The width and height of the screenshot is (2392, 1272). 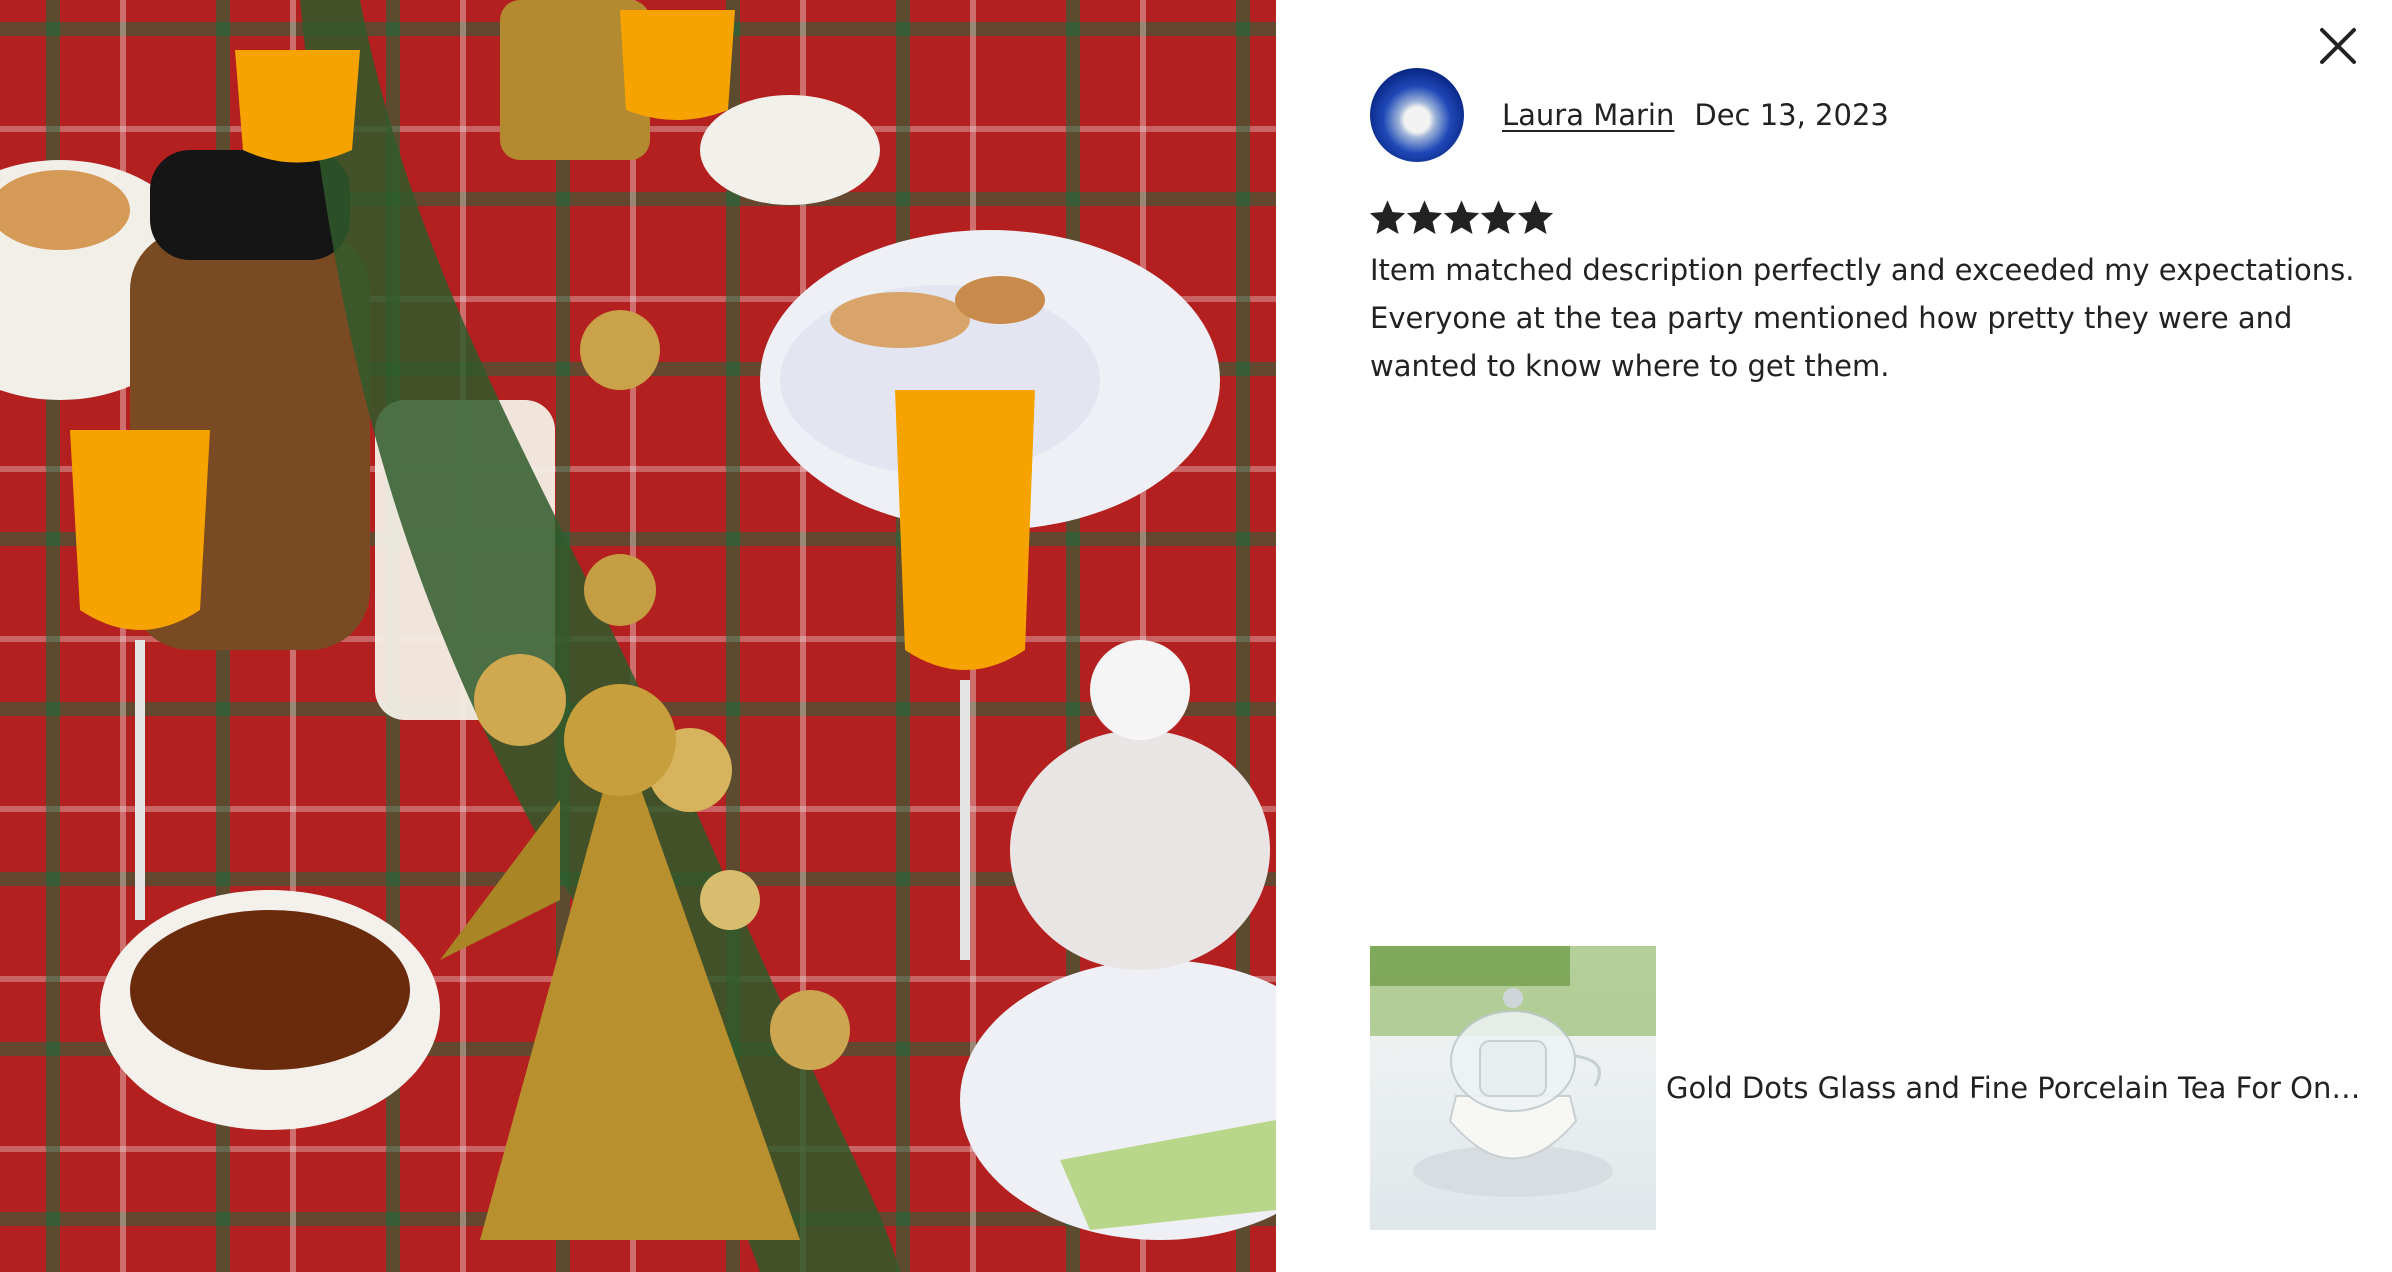 I want to click on product-thumbnail, so click(x=1513, y=1088).